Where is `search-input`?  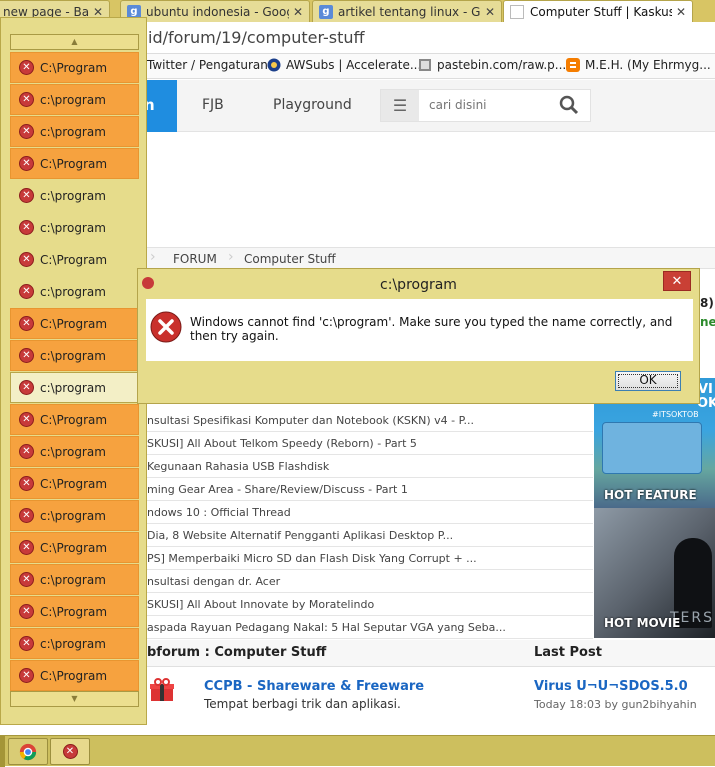
search-input is located at coordinates (494, 105).